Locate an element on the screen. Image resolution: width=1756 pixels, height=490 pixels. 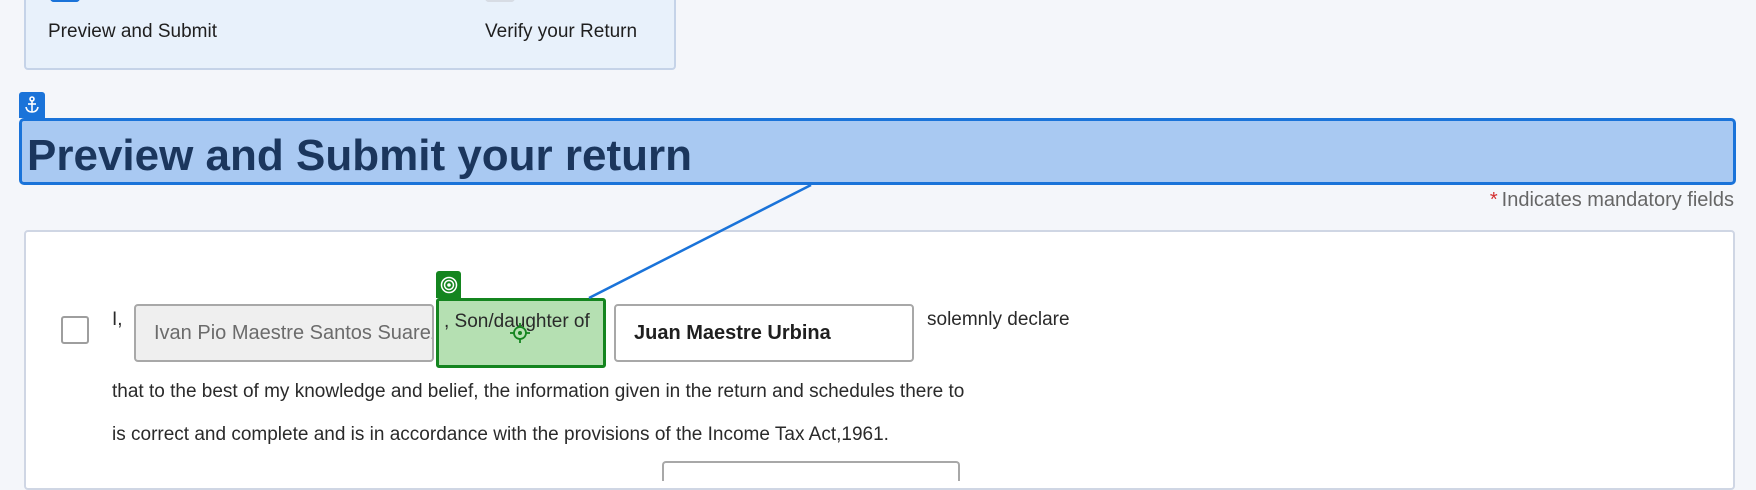
step-1-label: Preview and Submit is located at coordinates (132, 32).